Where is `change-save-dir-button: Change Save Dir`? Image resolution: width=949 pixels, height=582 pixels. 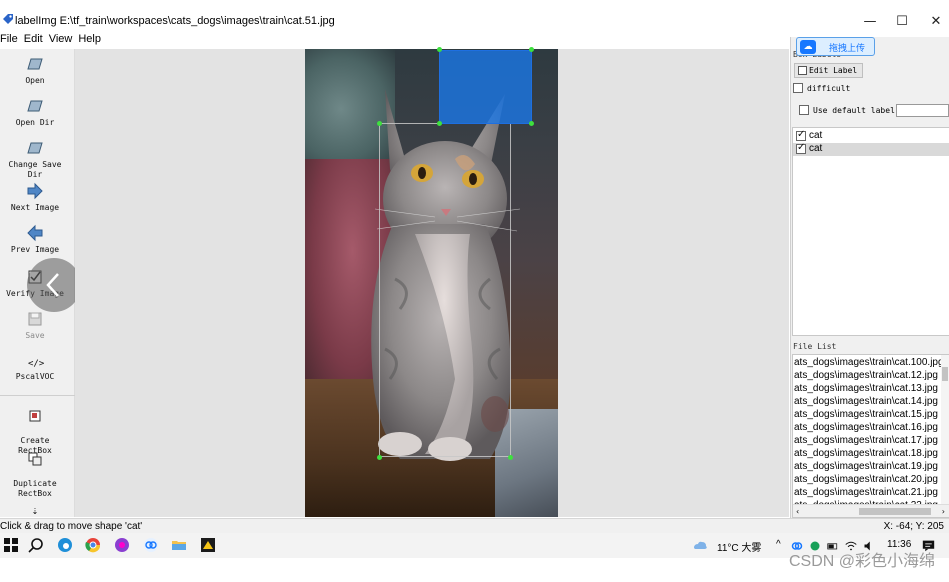
change-save-dir-button: Change Save Dir is located at coordinates (35, 159).